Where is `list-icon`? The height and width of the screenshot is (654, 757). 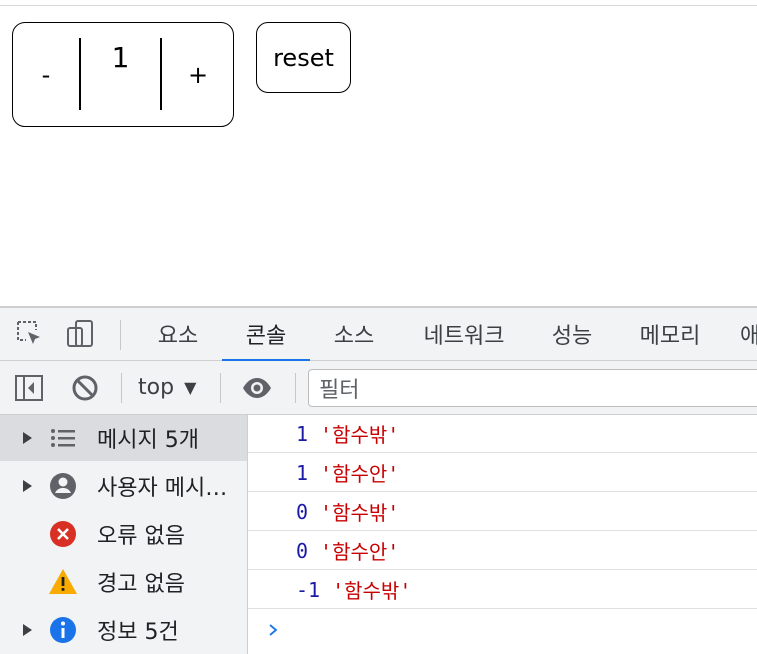 list-icon is located at coordinates (63, 438).